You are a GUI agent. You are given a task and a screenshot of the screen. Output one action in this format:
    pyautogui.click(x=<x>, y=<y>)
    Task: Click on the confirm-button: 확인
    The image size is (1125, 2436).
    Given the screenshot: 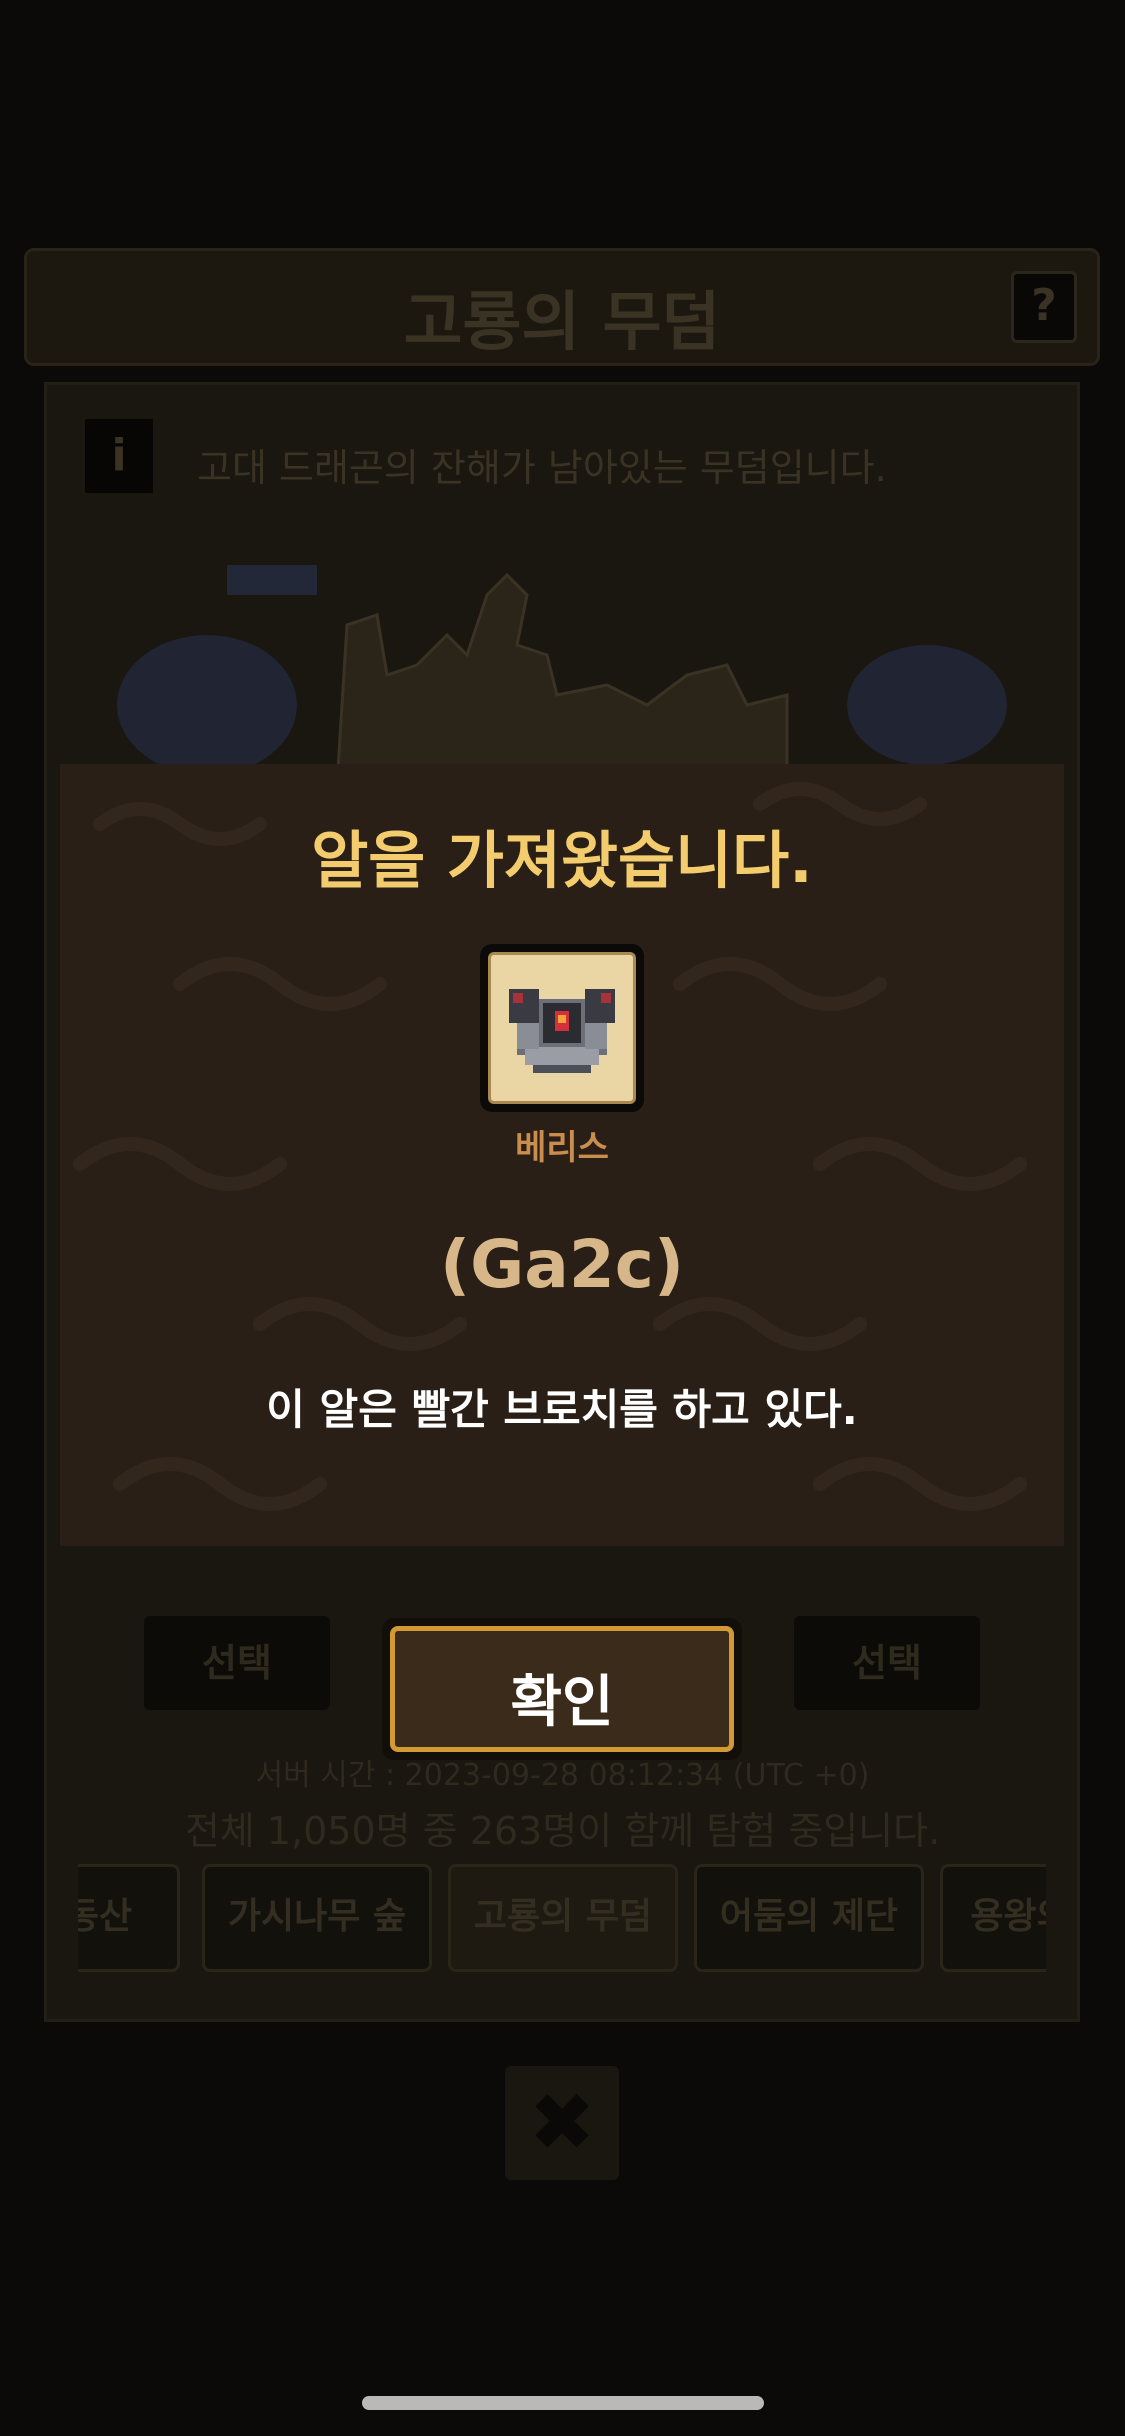 What is the action you would take?
    pyautogui.click(x=562, y=1689)
    